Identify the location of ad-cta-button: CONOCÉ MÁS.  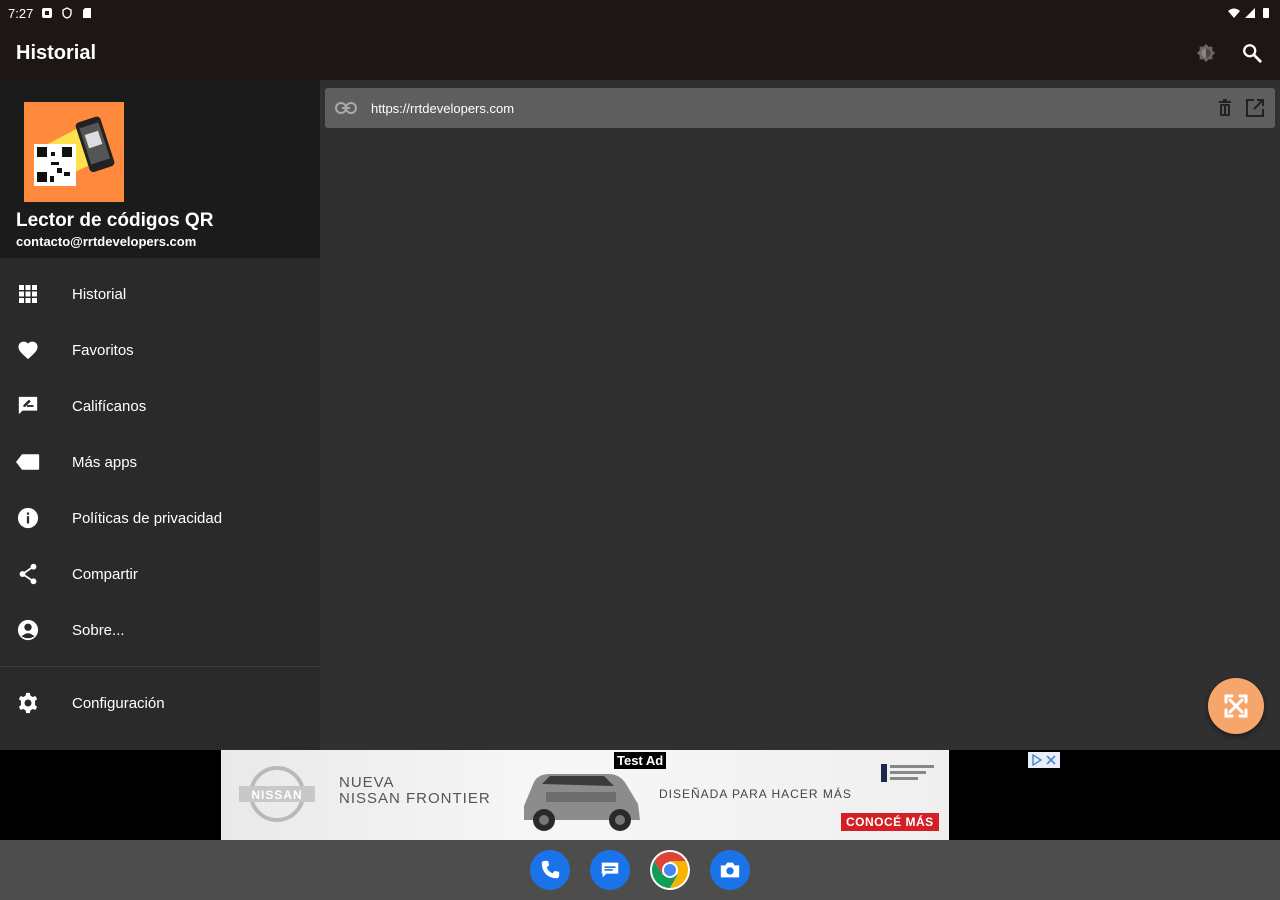
(890, 822).